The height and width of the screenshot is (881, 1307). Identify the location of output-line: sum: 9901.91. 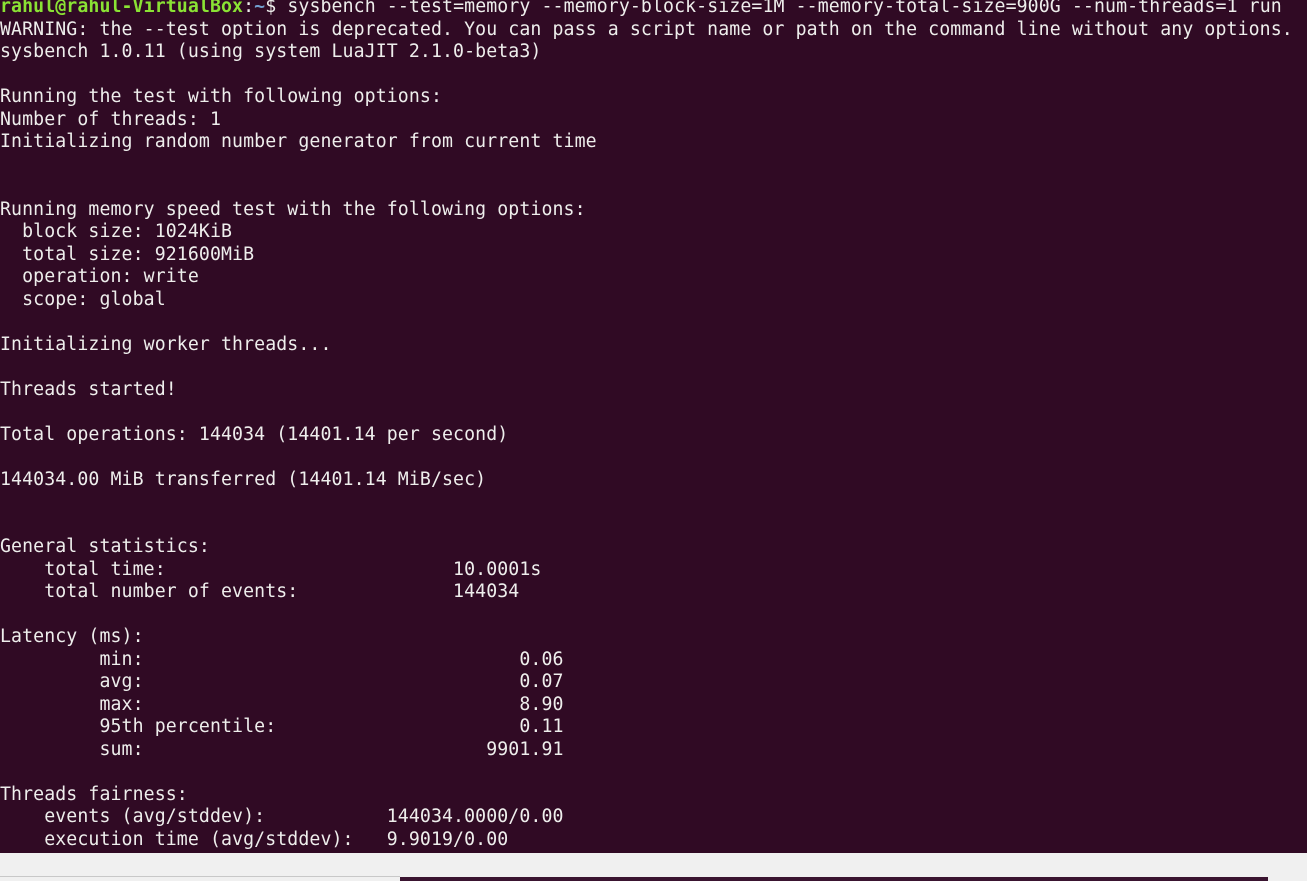
(282, 749).